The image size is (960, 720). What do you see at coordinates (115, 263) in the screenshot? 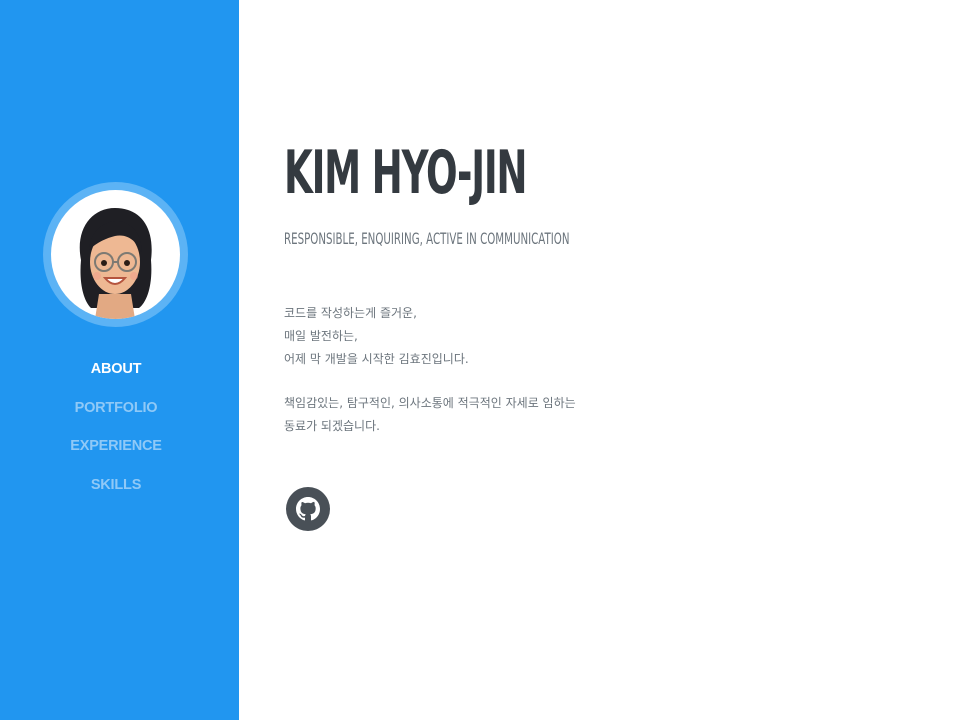
I see `memoji-avatar-icon` at bounding box center [115, 263].